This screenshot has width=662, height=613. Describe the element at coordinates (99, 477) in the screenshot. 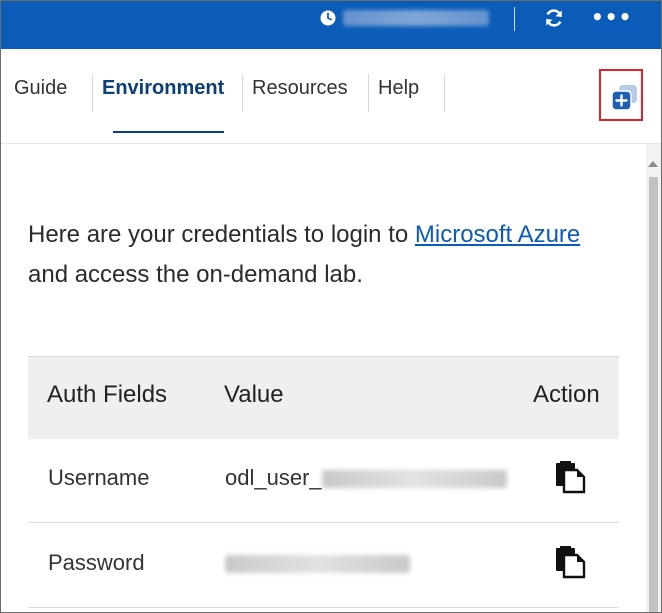

I see `username-label: Username` at that location.